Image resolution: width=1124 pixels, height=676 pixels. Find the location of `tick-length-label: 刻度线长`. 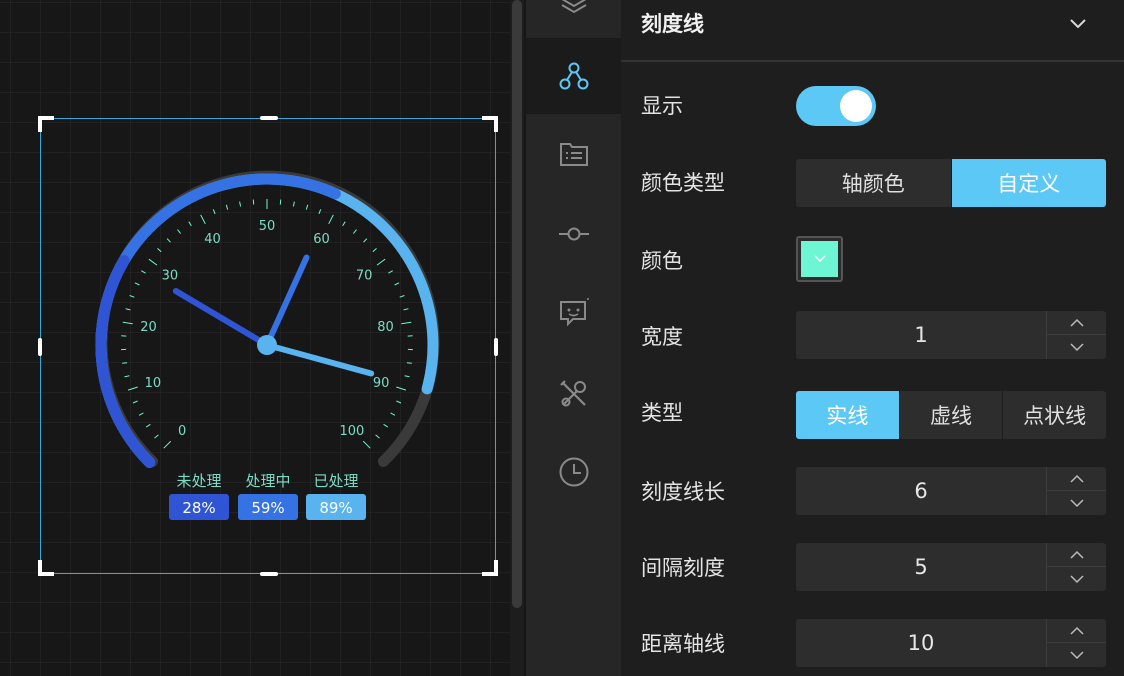

tick-length-label: 刻度线长 is located at coordinates (683, 492).